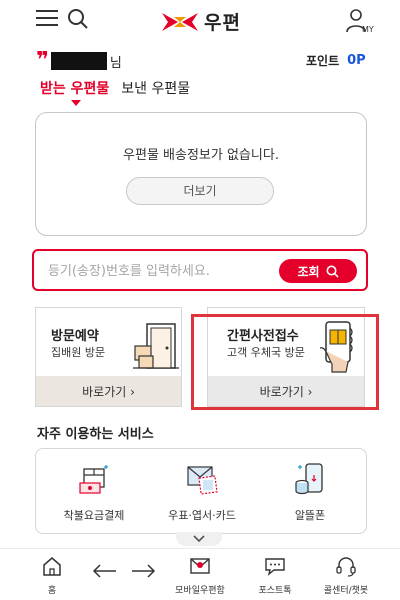 The image size is (400, 600). What do you see at coordinates (308, 271) in the screenshot?
I see `tracking-search-button-label: 조회` at bounding box center [308, 271].